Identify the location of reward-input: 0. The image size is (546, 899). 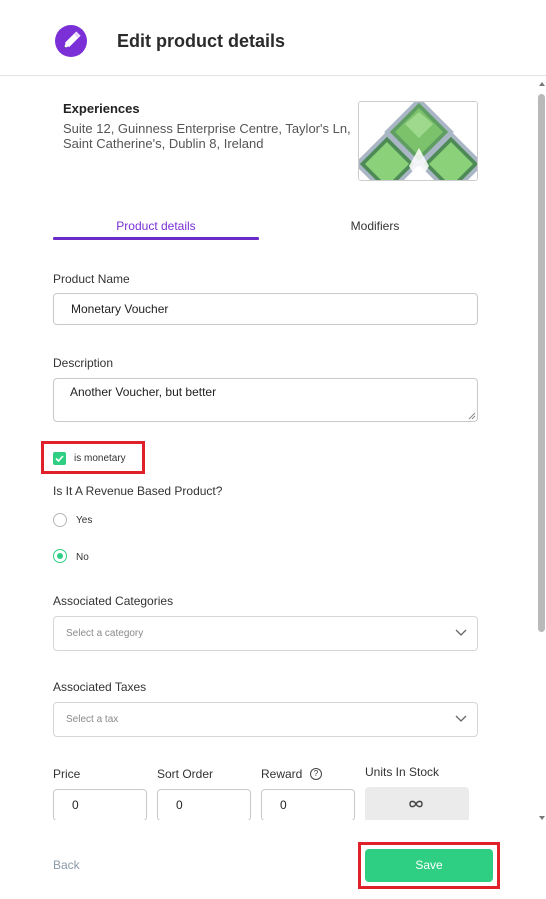
(308, 804).